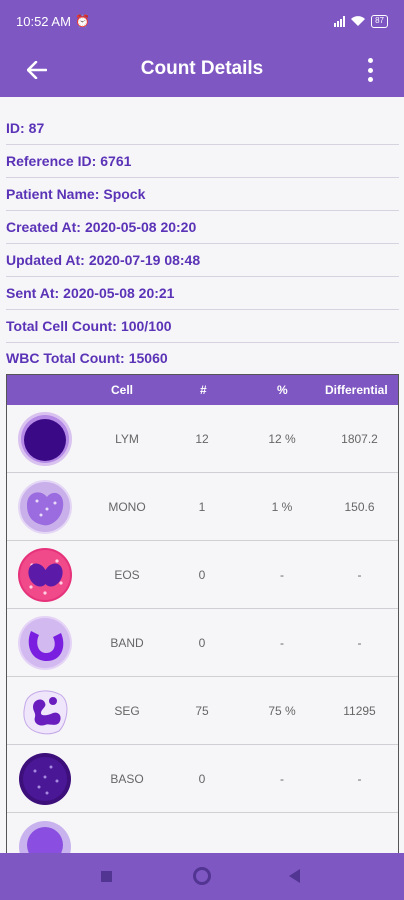 Image resolution: width=404 pixels, height=900 pixels. I want to click on basophil-cell-image, so click(45, 779).